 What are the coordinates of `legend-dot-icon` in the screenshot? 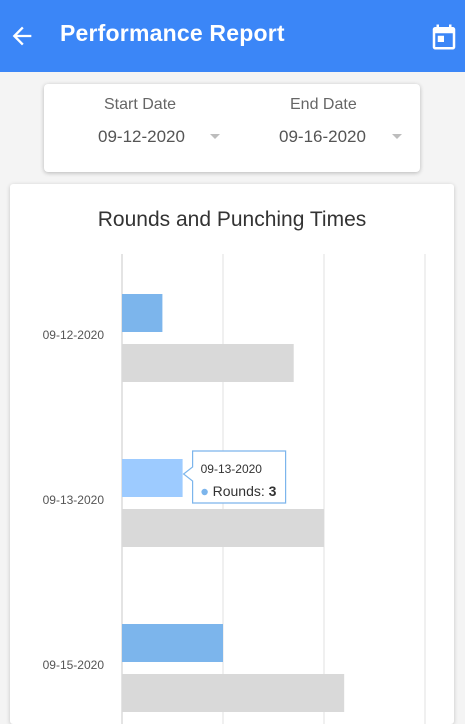 It's located at (204, 492).